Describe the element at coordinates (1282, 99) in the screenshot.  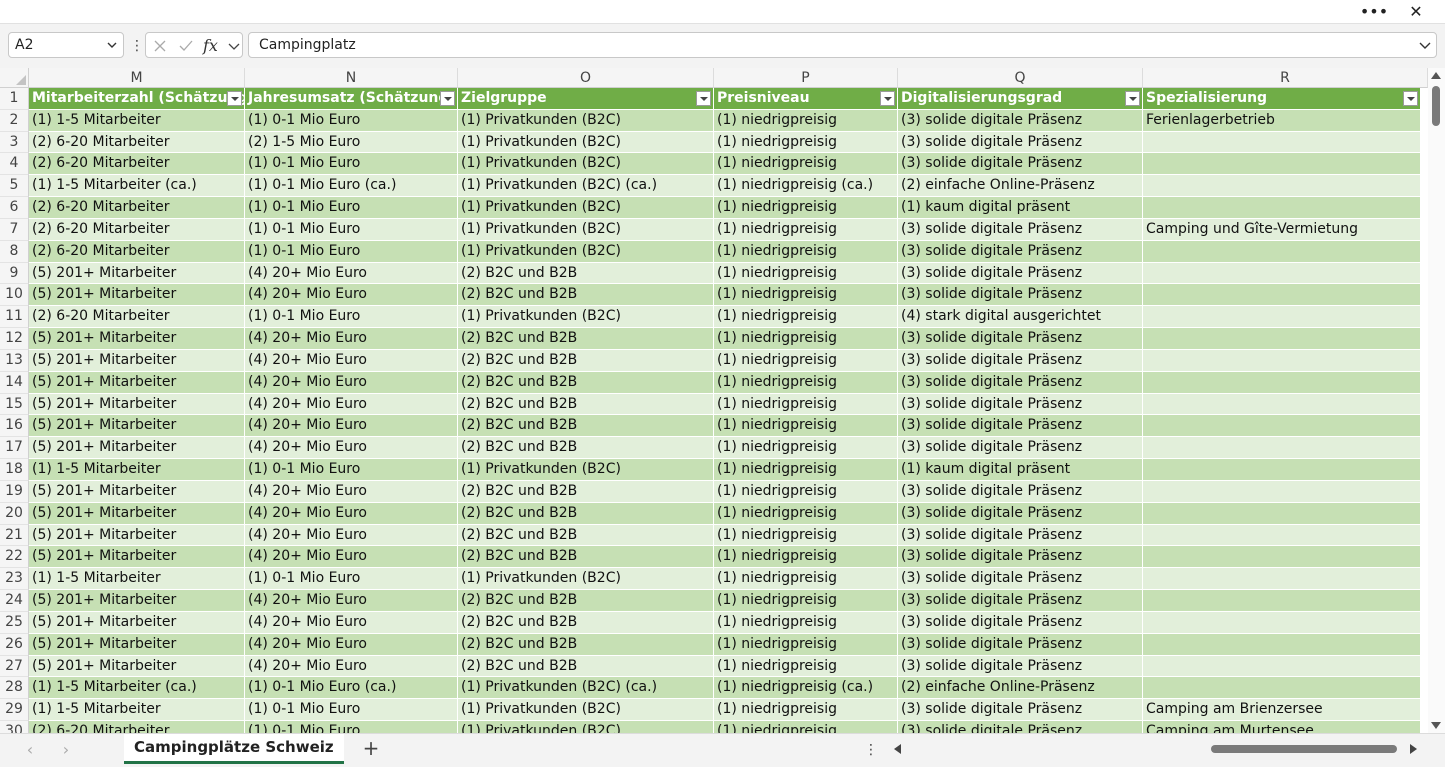
I see `table-header-cell: Spezialisierung` at that location.